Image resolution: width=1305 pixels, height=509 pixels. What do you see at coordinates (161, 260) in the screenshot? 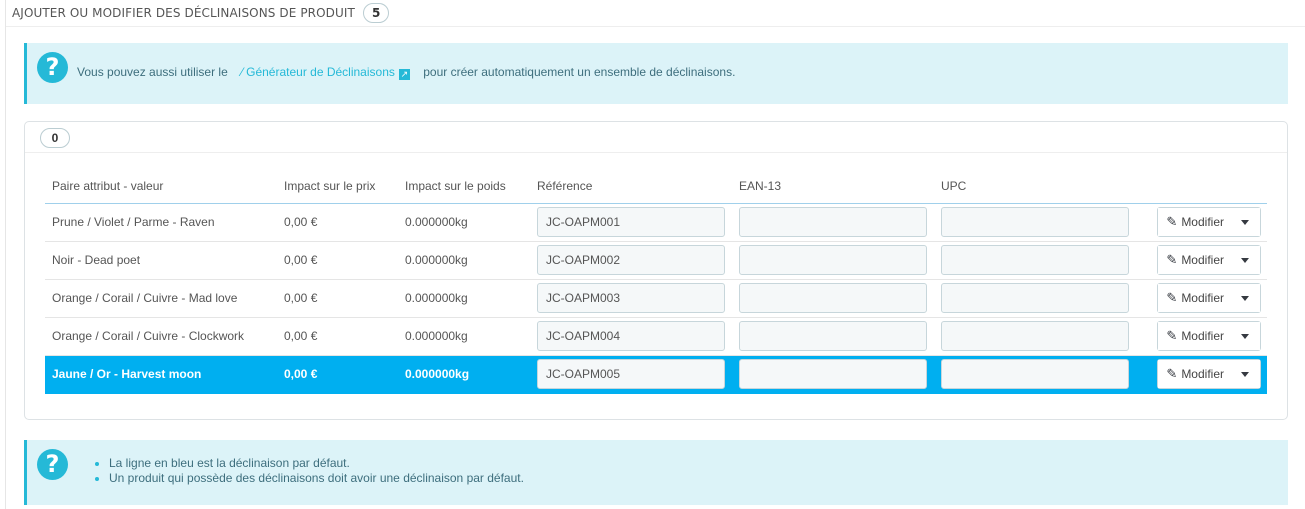
I see `cell-attribute: Noir - Dead poet` at bounding box center [161, 260].